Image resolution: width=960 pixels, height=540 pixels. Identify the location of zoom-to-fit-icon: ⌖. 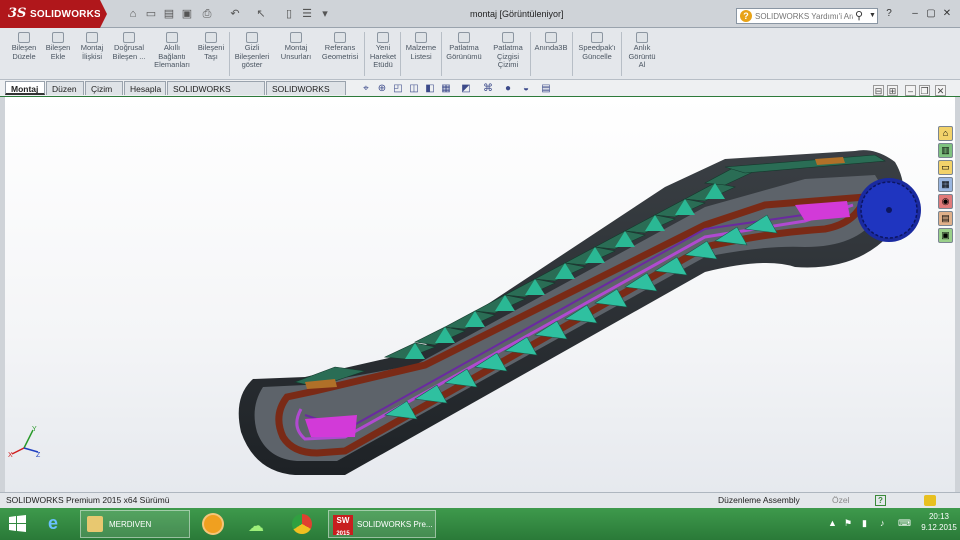
(366, 89).